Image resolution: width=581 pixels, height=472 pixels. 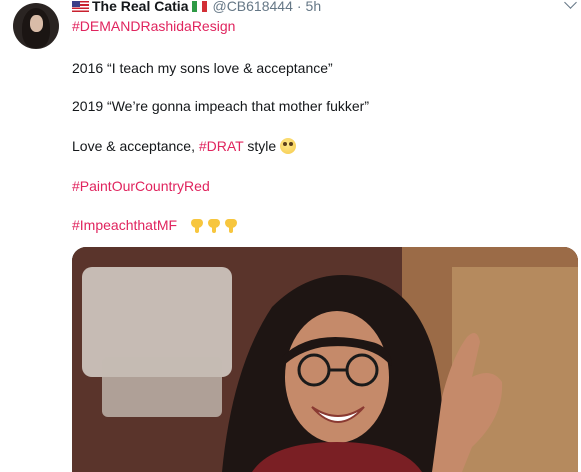 What do you see at coordinates (153, 26) in the screenshot?
I see `hashtag-demand-resign: #DEMANDRashidaResign` at bounding box center [153, 26].